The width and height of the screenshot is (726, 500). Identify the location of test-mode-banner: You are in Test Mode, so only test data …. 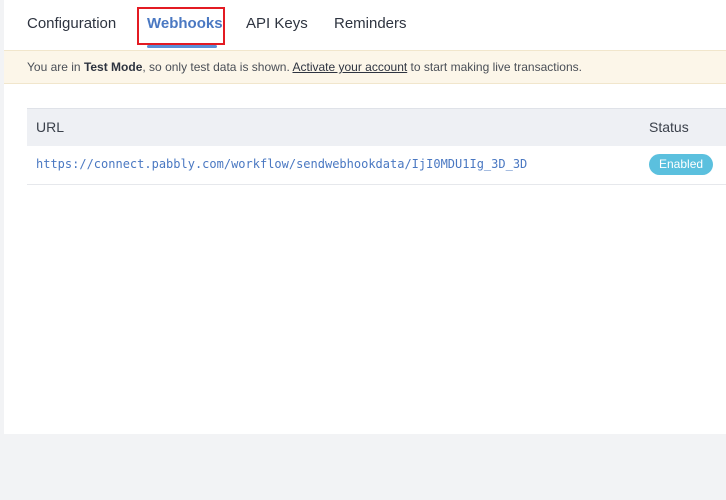
(365, 67).